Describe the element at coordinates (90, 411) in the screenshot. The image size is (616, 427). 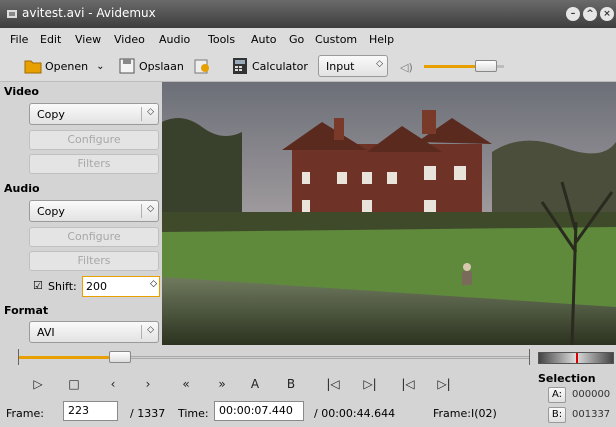
I see `frame-input: 223` at that location.